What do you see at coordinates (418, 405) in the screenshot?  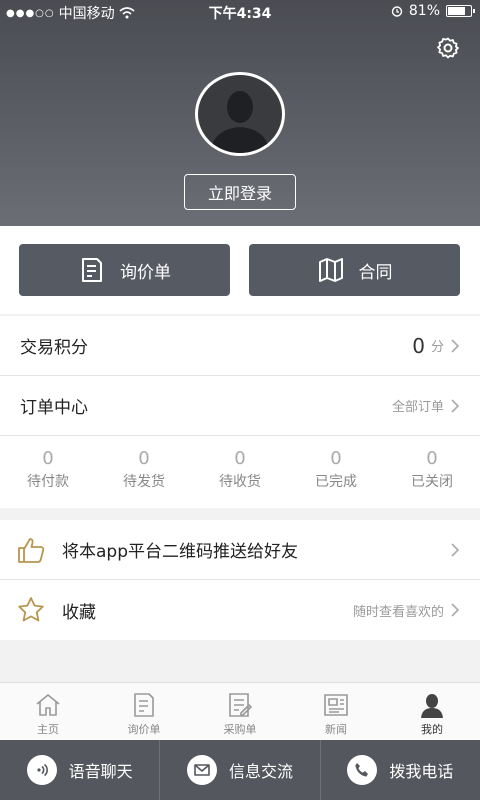 I see `all-orders-link: 全部订单` at bounding box center [418, 405].